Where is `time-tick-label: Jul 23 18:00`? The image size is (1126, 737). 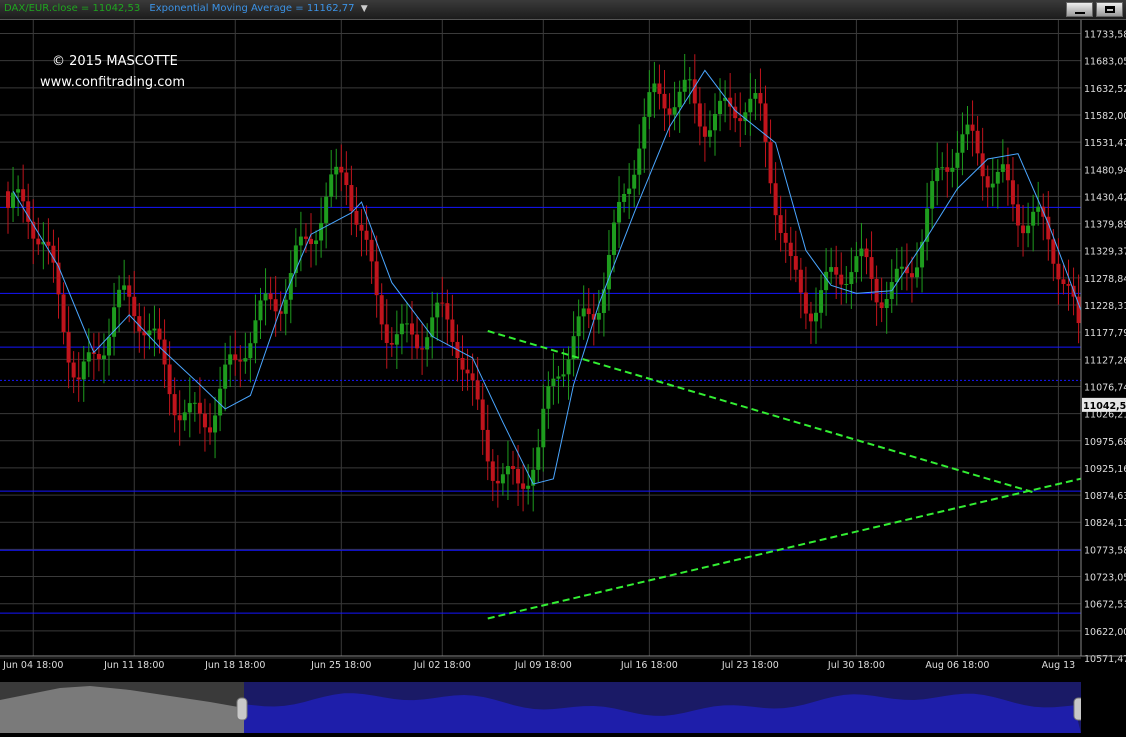
time-tick-label: Jul 23 18:00 is located at coordinates (750, 665).